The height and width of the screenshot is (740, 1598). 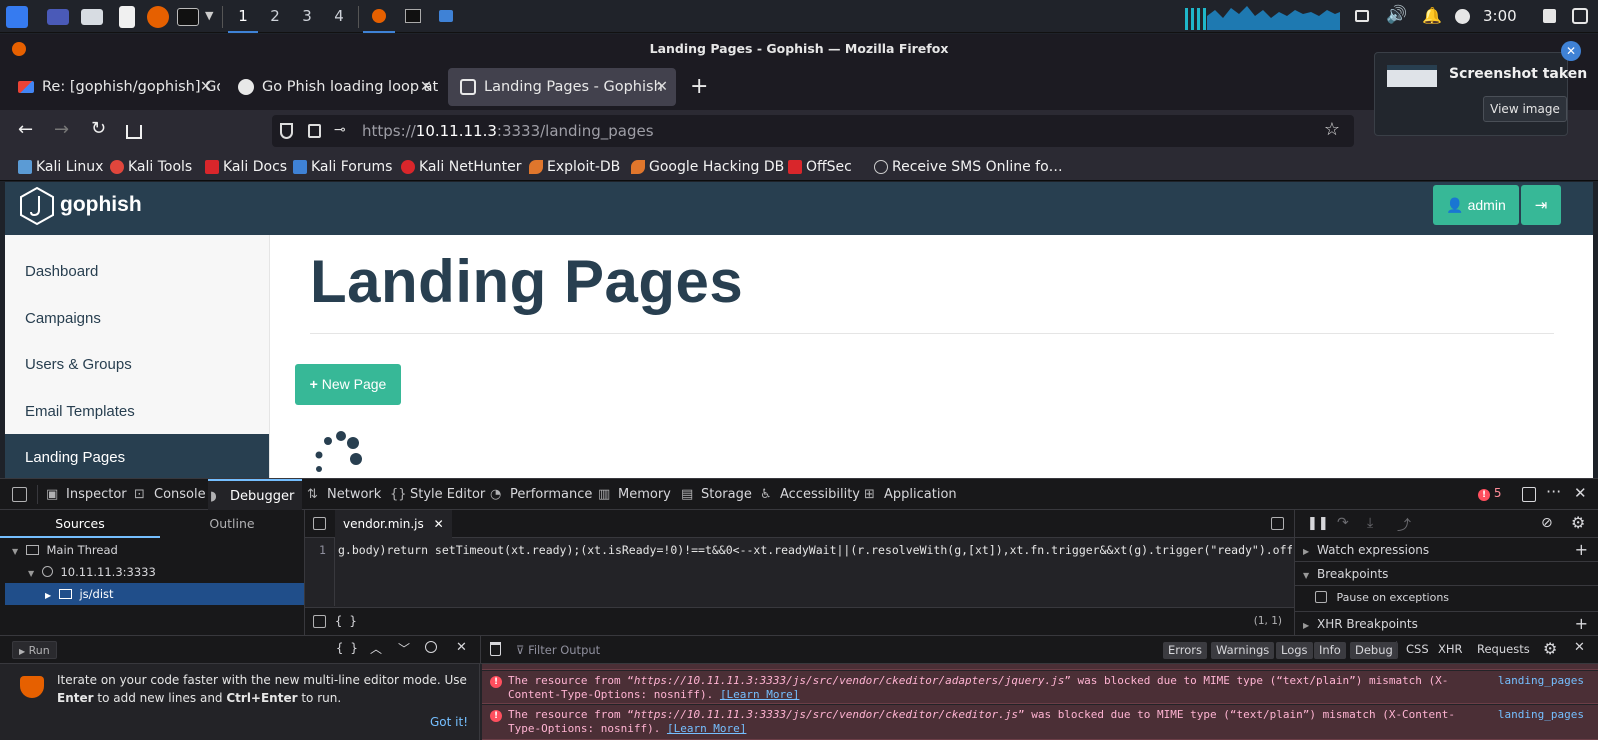 What do you see at coordinates (188, 17) in the screenshot?
I see `terminal-icon` at bounding box center [188, 17].